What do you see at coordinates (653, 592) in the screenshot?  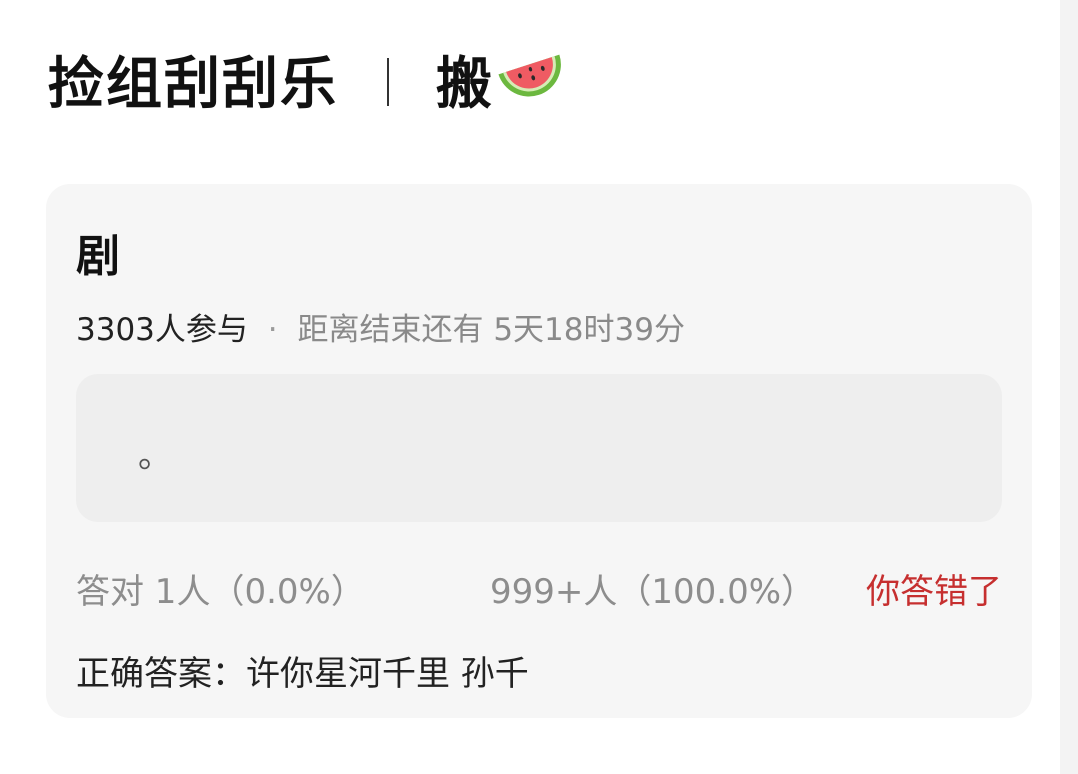 I see `wrong-stat: 999+人（100.0%）` at bounding box center [653, 592].